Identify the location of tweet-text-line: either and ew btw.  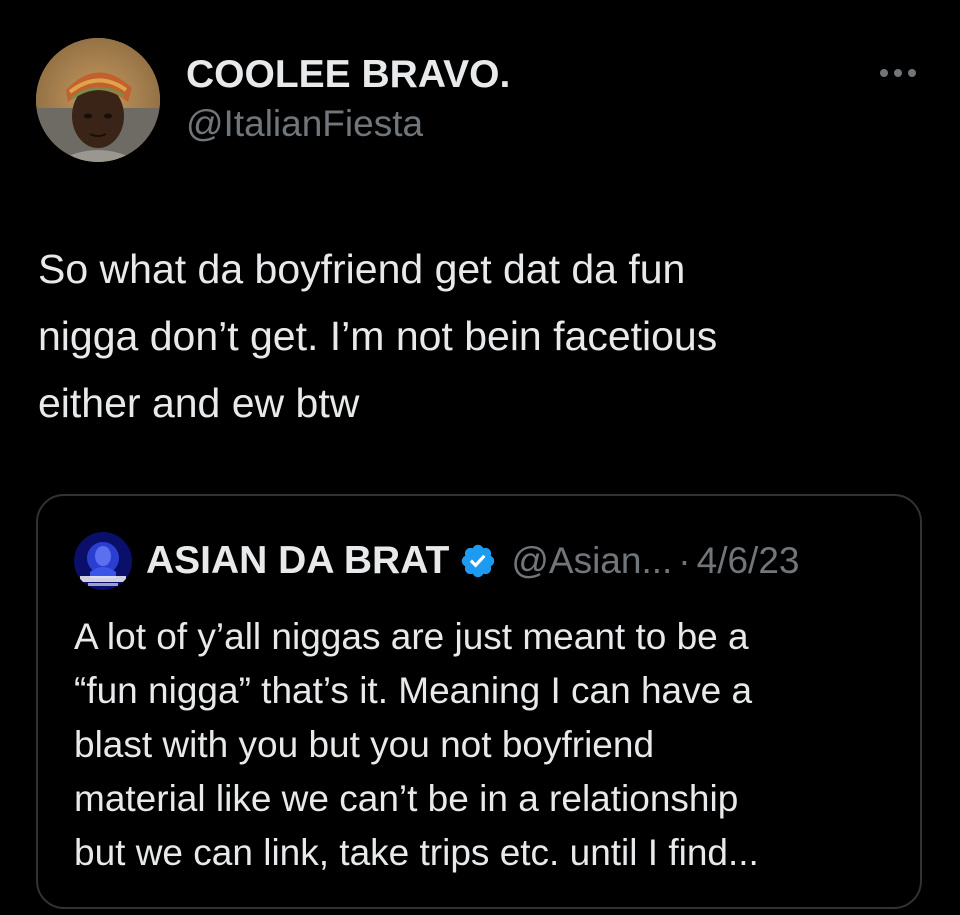
(199, 403).